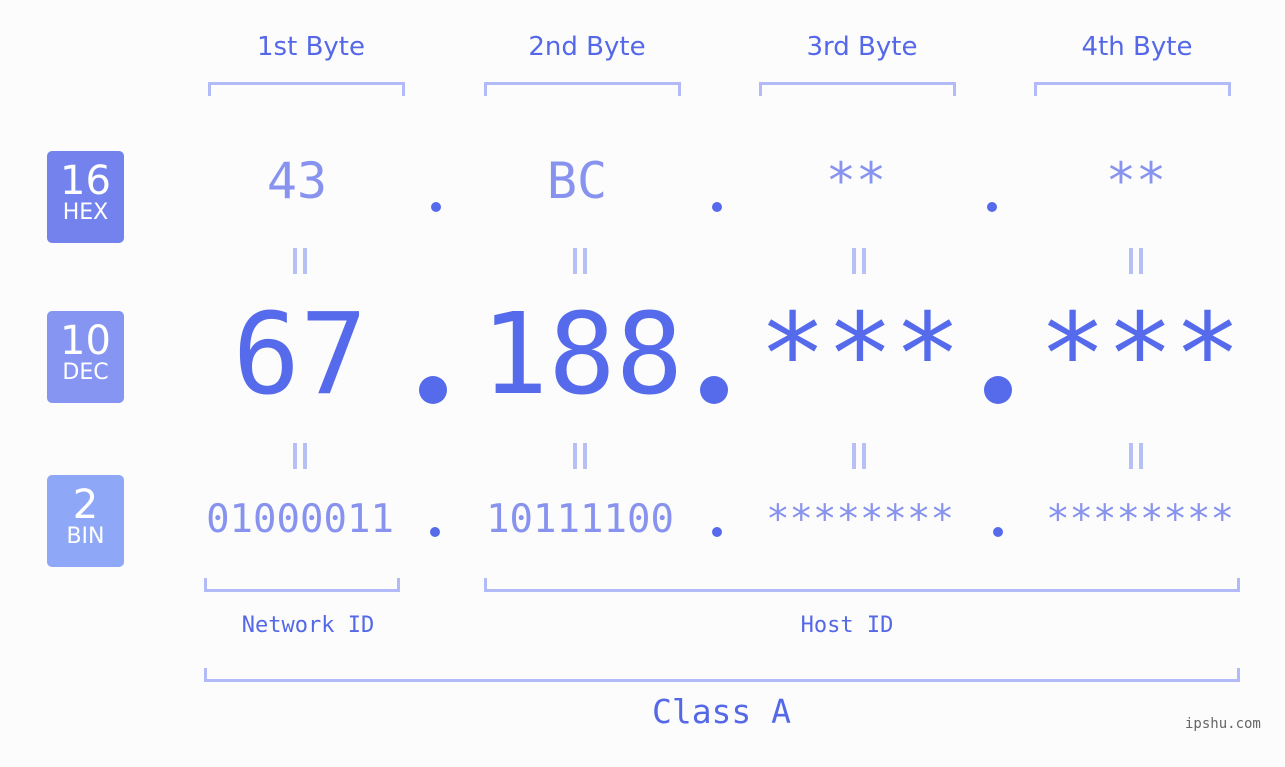 The image size is (1285, 767). Describe the element at coordinates (862, 47) in the screenshot. I see `byte-label-3: 3rd Byte` at that location.